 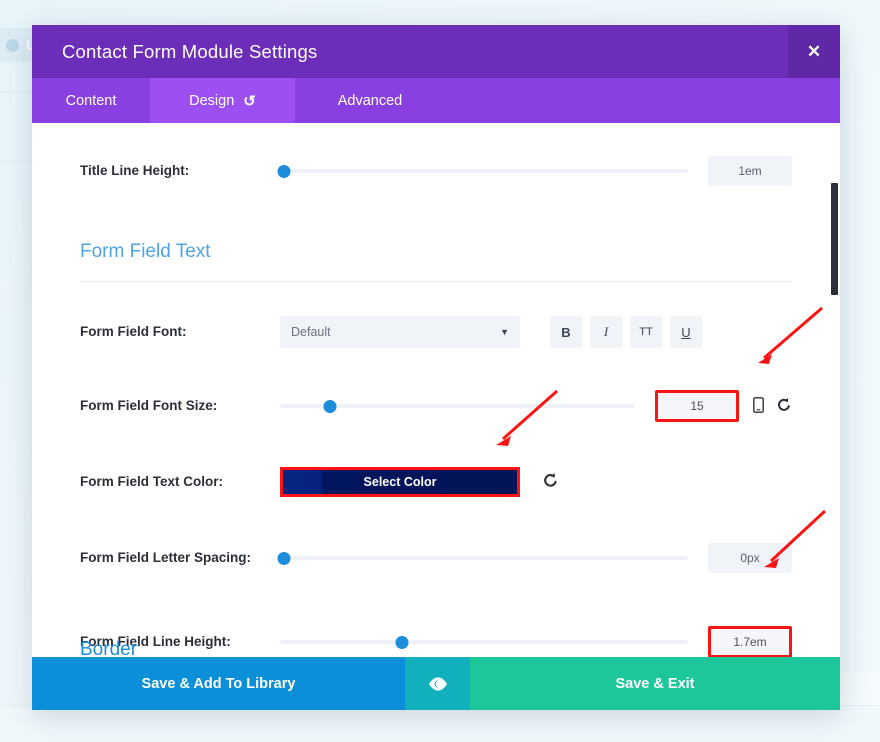 What do you see at coordinates (166, 557) in the screenshot?
I see `label-form-field-letter-spacing: Form Field Letter Spacing:` at bounding box center [166, 557].